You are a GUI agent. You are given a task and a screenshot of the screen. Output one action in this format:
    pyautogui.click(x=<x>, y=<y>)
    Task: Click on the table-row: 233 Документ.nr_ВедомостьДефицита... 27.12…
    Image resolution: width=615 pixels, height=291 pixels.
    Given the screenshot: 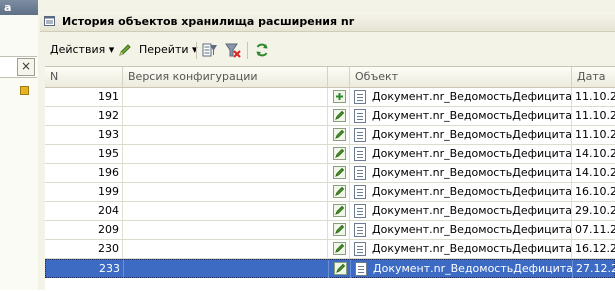 What is the action you would take?
    pyautogui.click(x=330, y=268)
    